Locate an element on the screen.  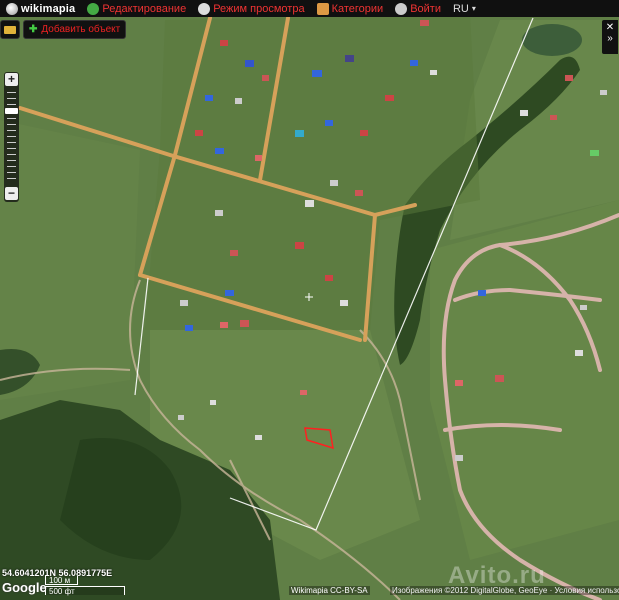
brand-name: wikimapia is located at coordinates (48, 8).